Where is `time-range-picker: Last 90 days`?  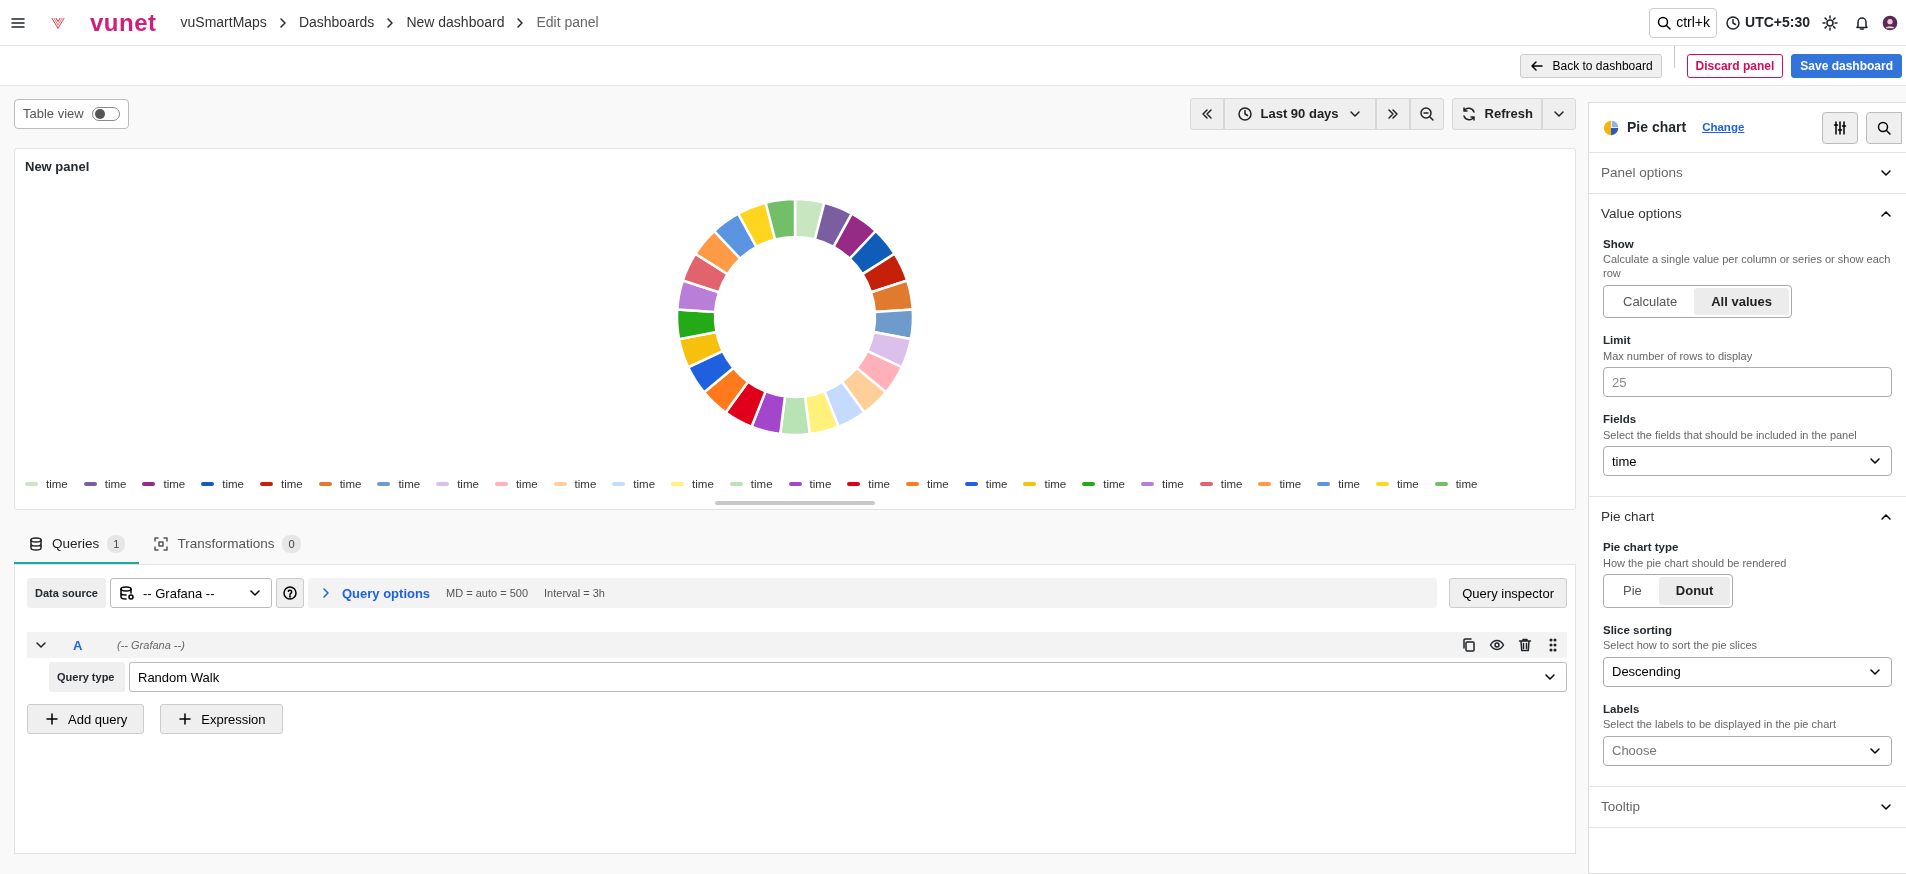
time-range-picker: Last 90 days is located at coordinates (1299, 114).